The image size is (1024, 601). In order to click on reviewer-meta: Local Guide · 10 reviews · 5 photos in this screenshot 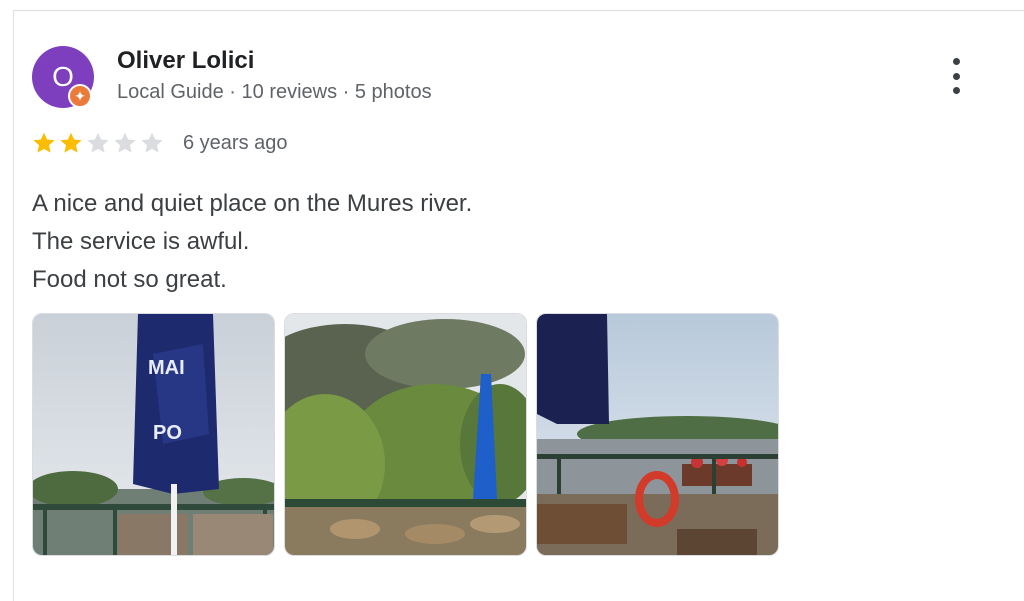, I will do `click(274, 92)`.